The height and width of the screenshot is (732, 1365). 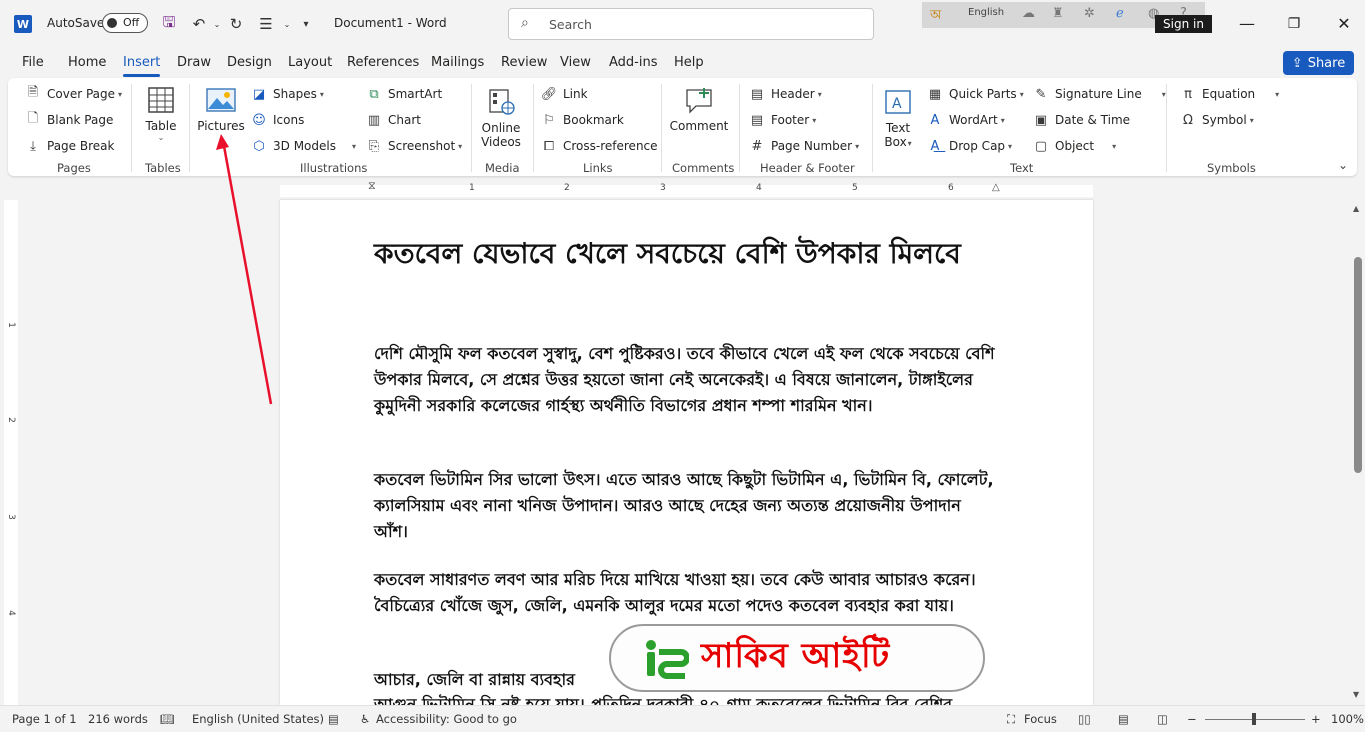 What do you see at coordinates (118, 719) in the screenshot?
I see `word-count: 216 words` at bounding box center [118, 719].